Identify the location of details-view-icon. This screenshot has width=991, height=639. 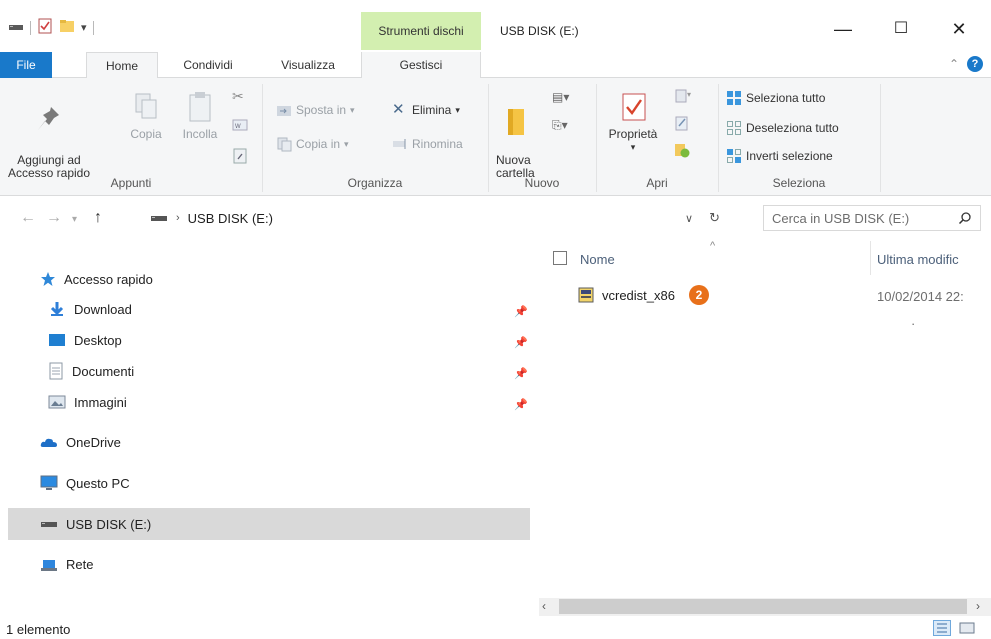
(942, 628).